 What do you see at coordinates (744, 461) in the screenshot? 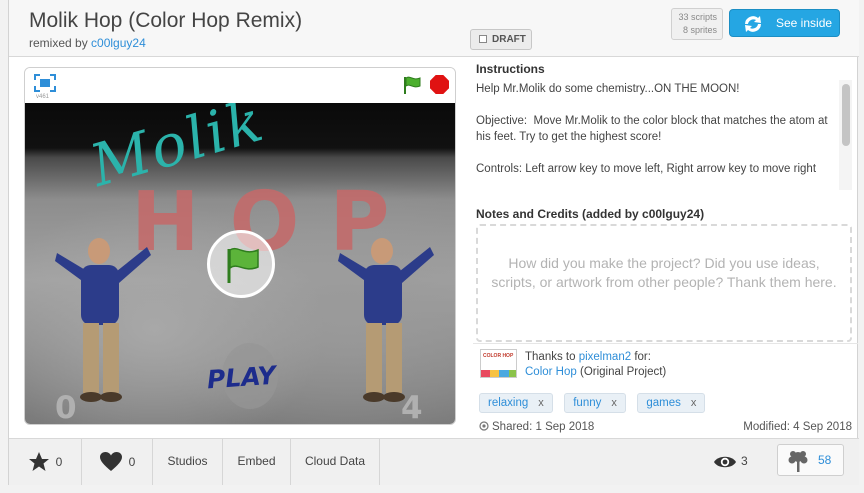
I see `view-count-value: 3` at bounding box center [744, 461].